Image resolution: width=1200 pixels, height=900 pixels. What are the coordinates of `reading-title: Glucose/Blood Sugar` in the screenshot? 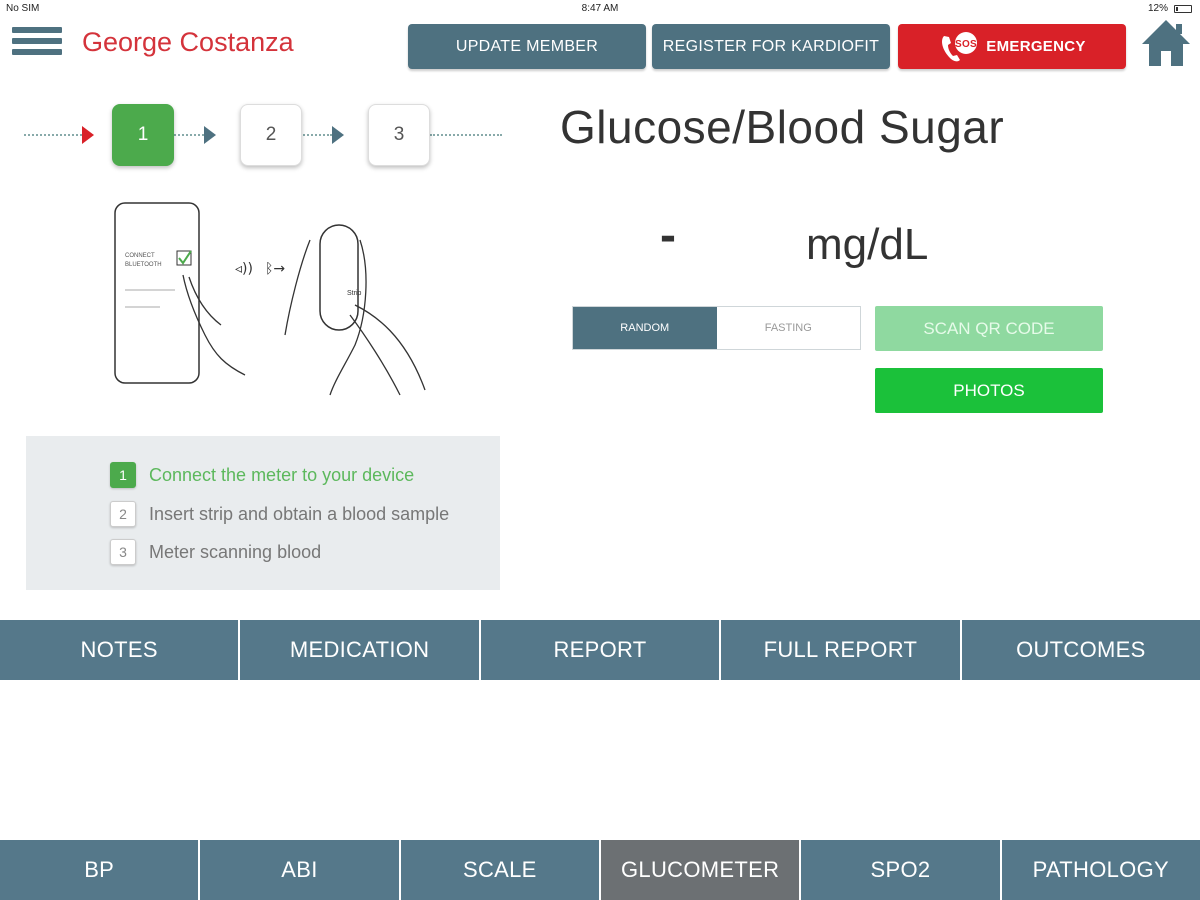 It's located at (782, 127).